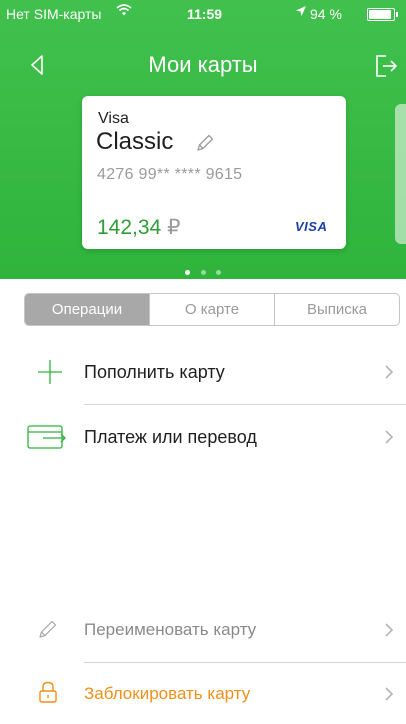 The image size is (406, 724). Describe the element at coordinates (170, 629) in the screenshot. I see `rename-card-label: Переименовать карту` at that location.